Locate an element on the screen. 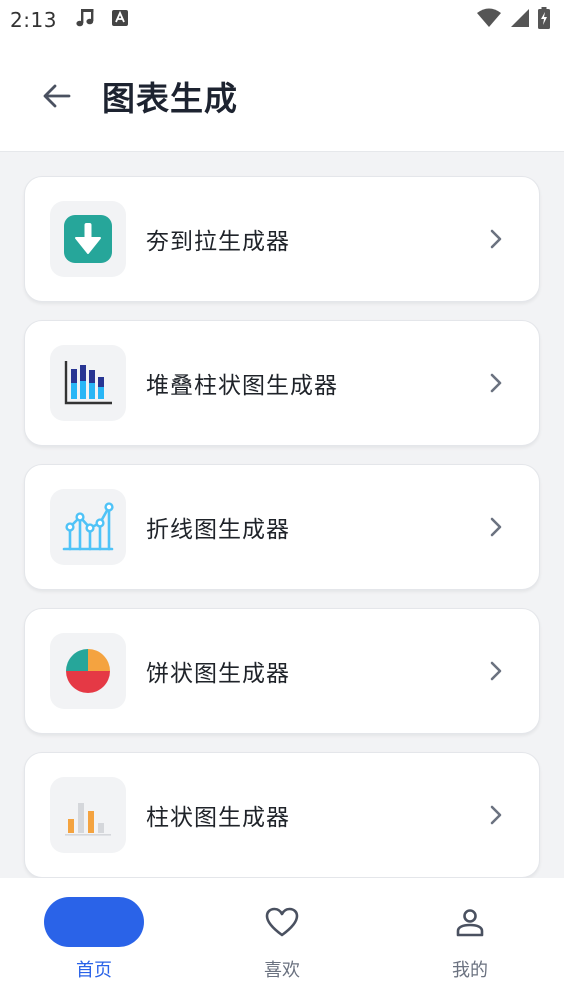 The image size is (564, 1004). keyboard-a-icon is located at coordinates (120, 20).